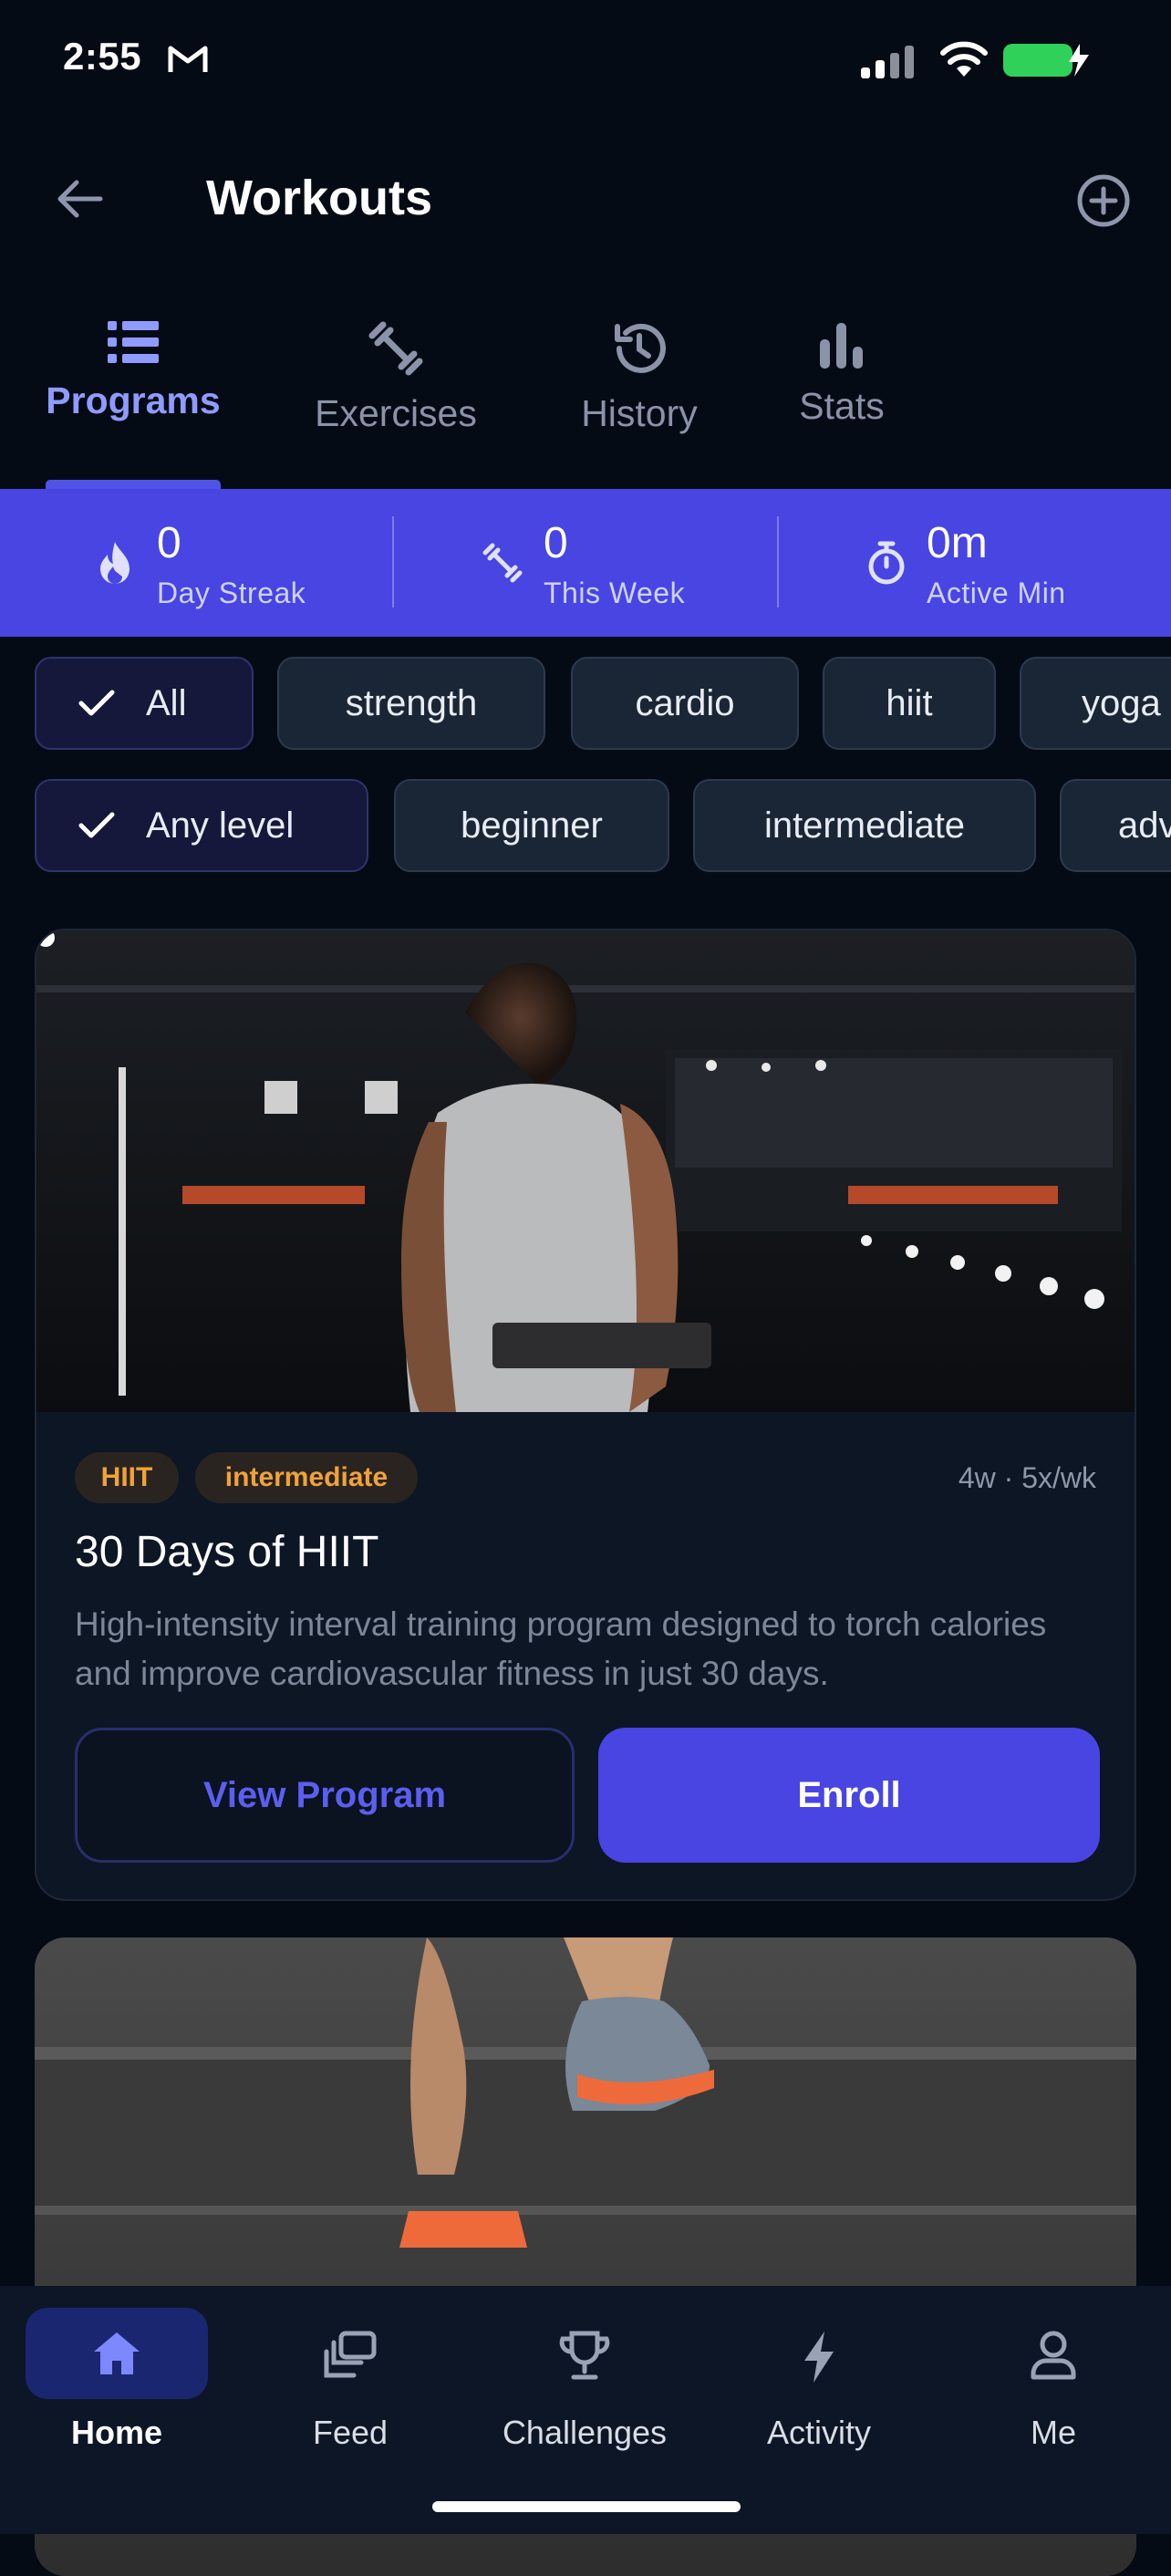 The width and height of the screenshot is (1171, 2576). Describe the element at coordinates (166, 702) in the screenshot. I see `chip-label: All` at that location.